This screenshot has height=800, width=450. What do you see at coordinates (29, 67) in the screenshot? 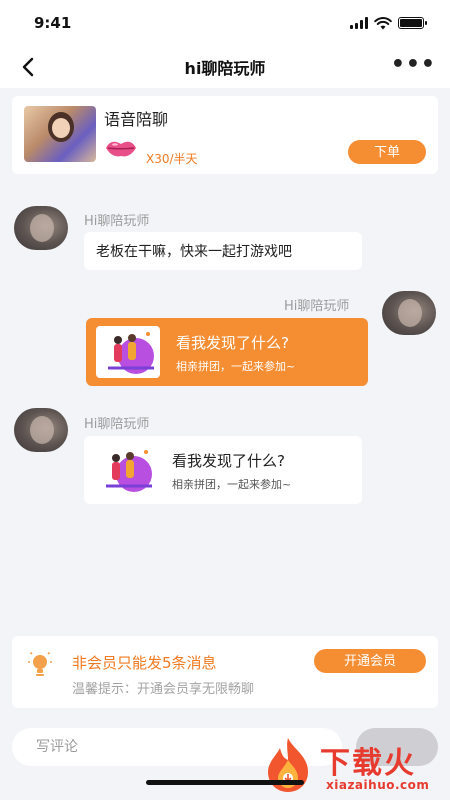
I see `back-arrow-icon` at bounding box center [29, 67].